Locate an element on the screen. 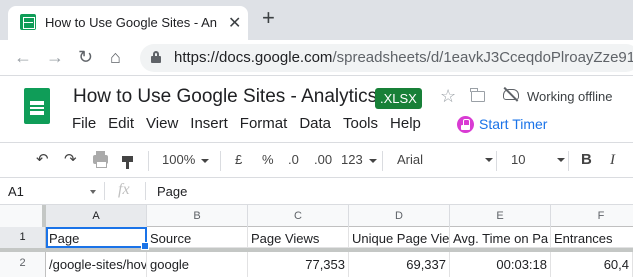  close-tab-icon: ✕ is located at coordinates (234, 23).